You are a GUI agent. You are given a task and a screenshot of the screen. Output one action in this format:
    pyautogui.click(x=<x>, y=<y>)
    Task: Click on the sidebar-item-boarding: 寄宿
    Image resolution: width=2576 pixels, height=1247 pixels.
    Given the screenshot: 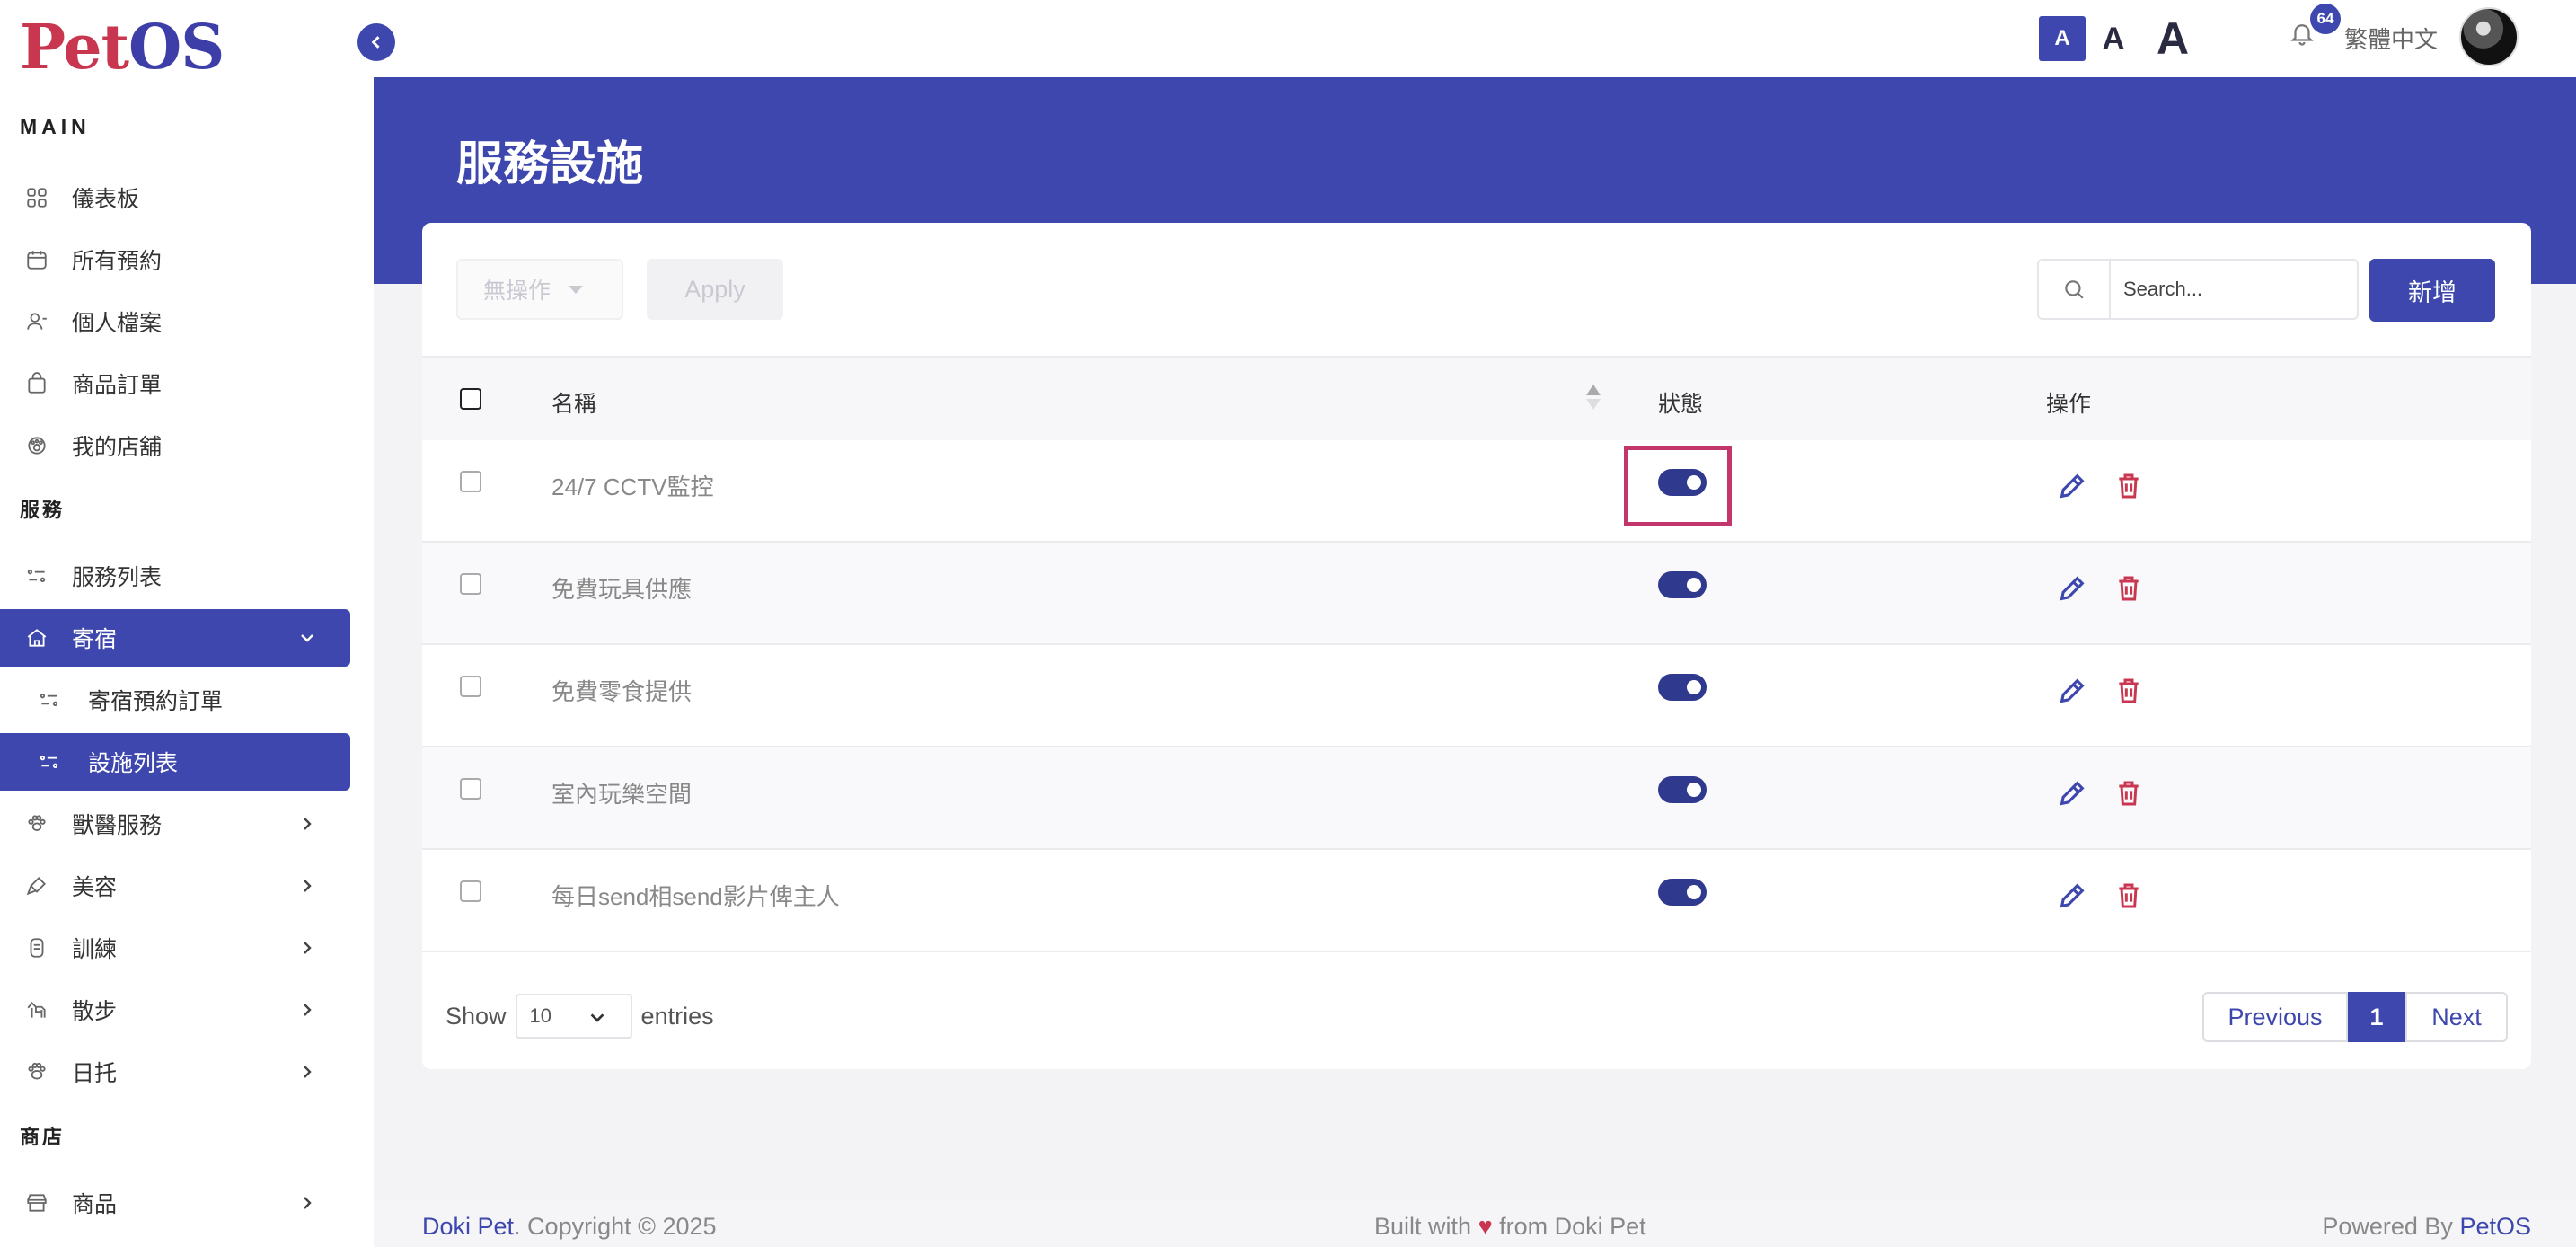 What is the action you would take?
    pyautogui.click(x=175, y=638)
    